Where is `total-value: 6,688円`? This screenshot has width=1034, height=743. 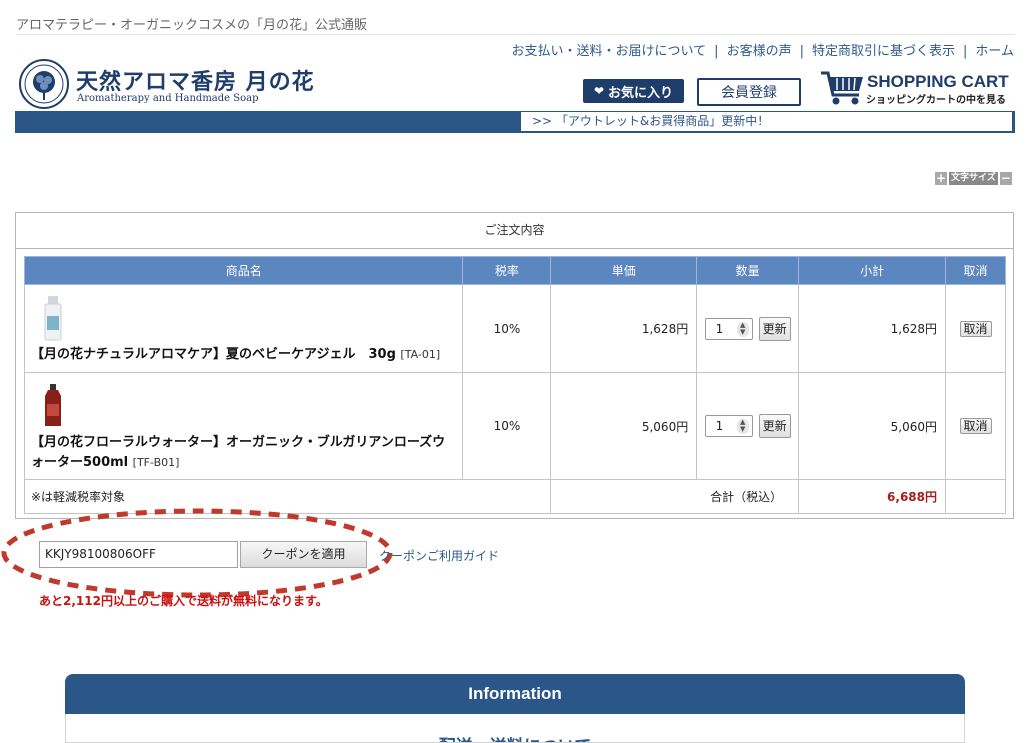 total-value: 6,688円 is located at coordinates (872, 496).